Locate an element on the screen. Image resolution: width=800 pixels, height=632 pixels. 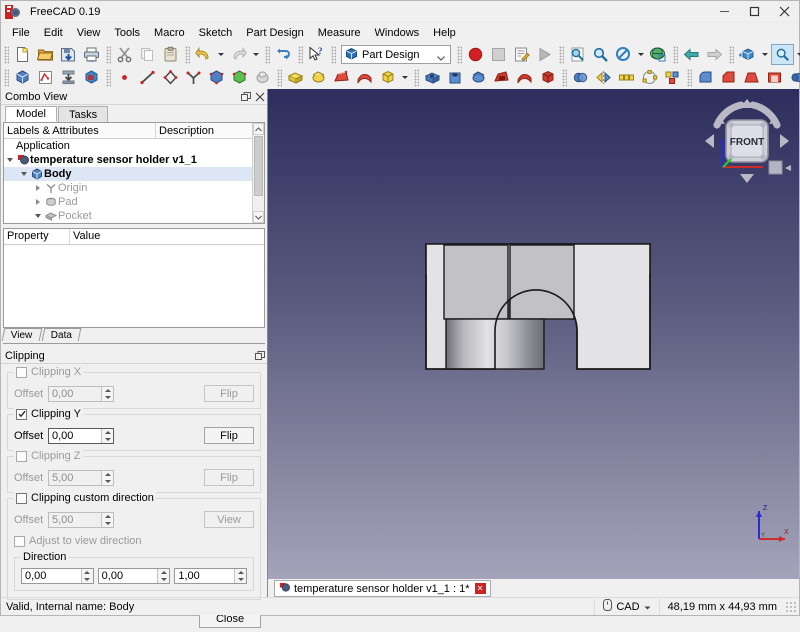
chamfer-red-icon is located at coordinates (728, 77).